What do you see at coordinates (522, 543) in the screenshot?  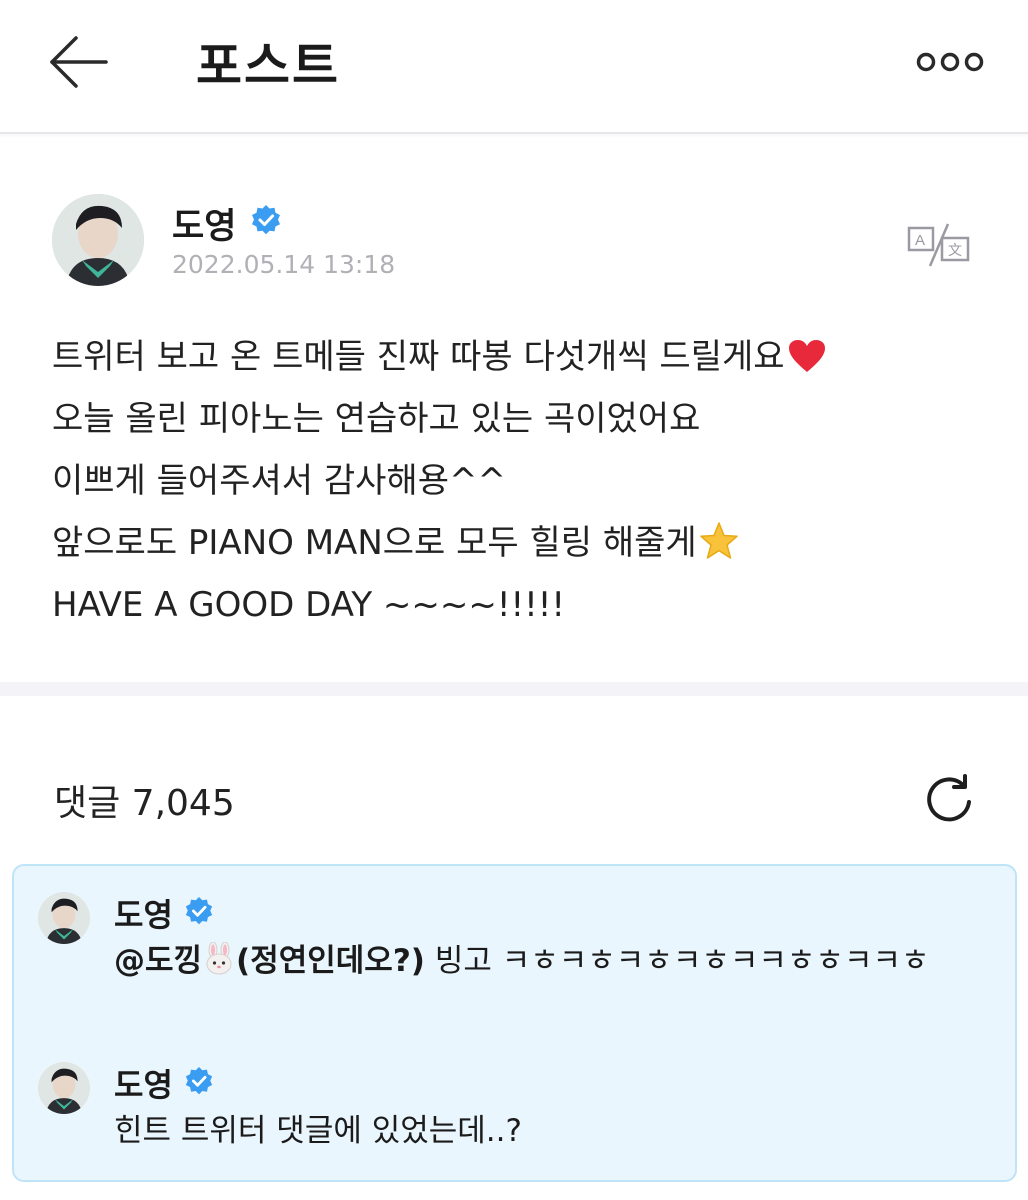 I see `post-line-4: 앞으로도 PIANO MAN으로 모두 힐링 해줄게` at bounding box center [522, 543].